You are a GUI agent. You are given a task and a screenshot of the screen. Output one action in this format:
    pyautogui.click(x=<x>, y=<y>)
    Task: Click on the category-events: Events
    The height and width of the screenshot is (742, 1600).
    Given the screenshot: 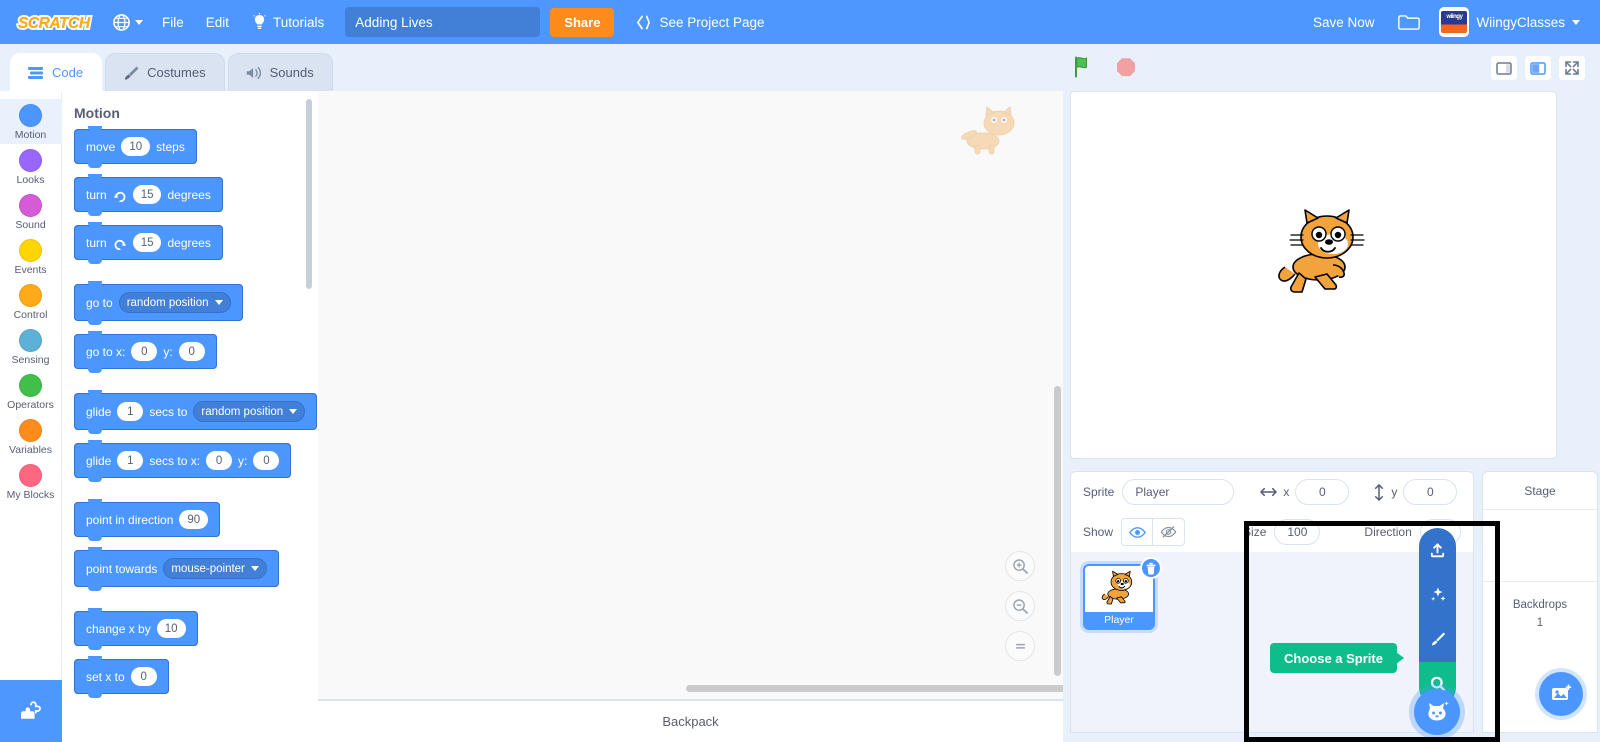 What is the action you would take?
    pyautogui.click(x=31, y=256)
    